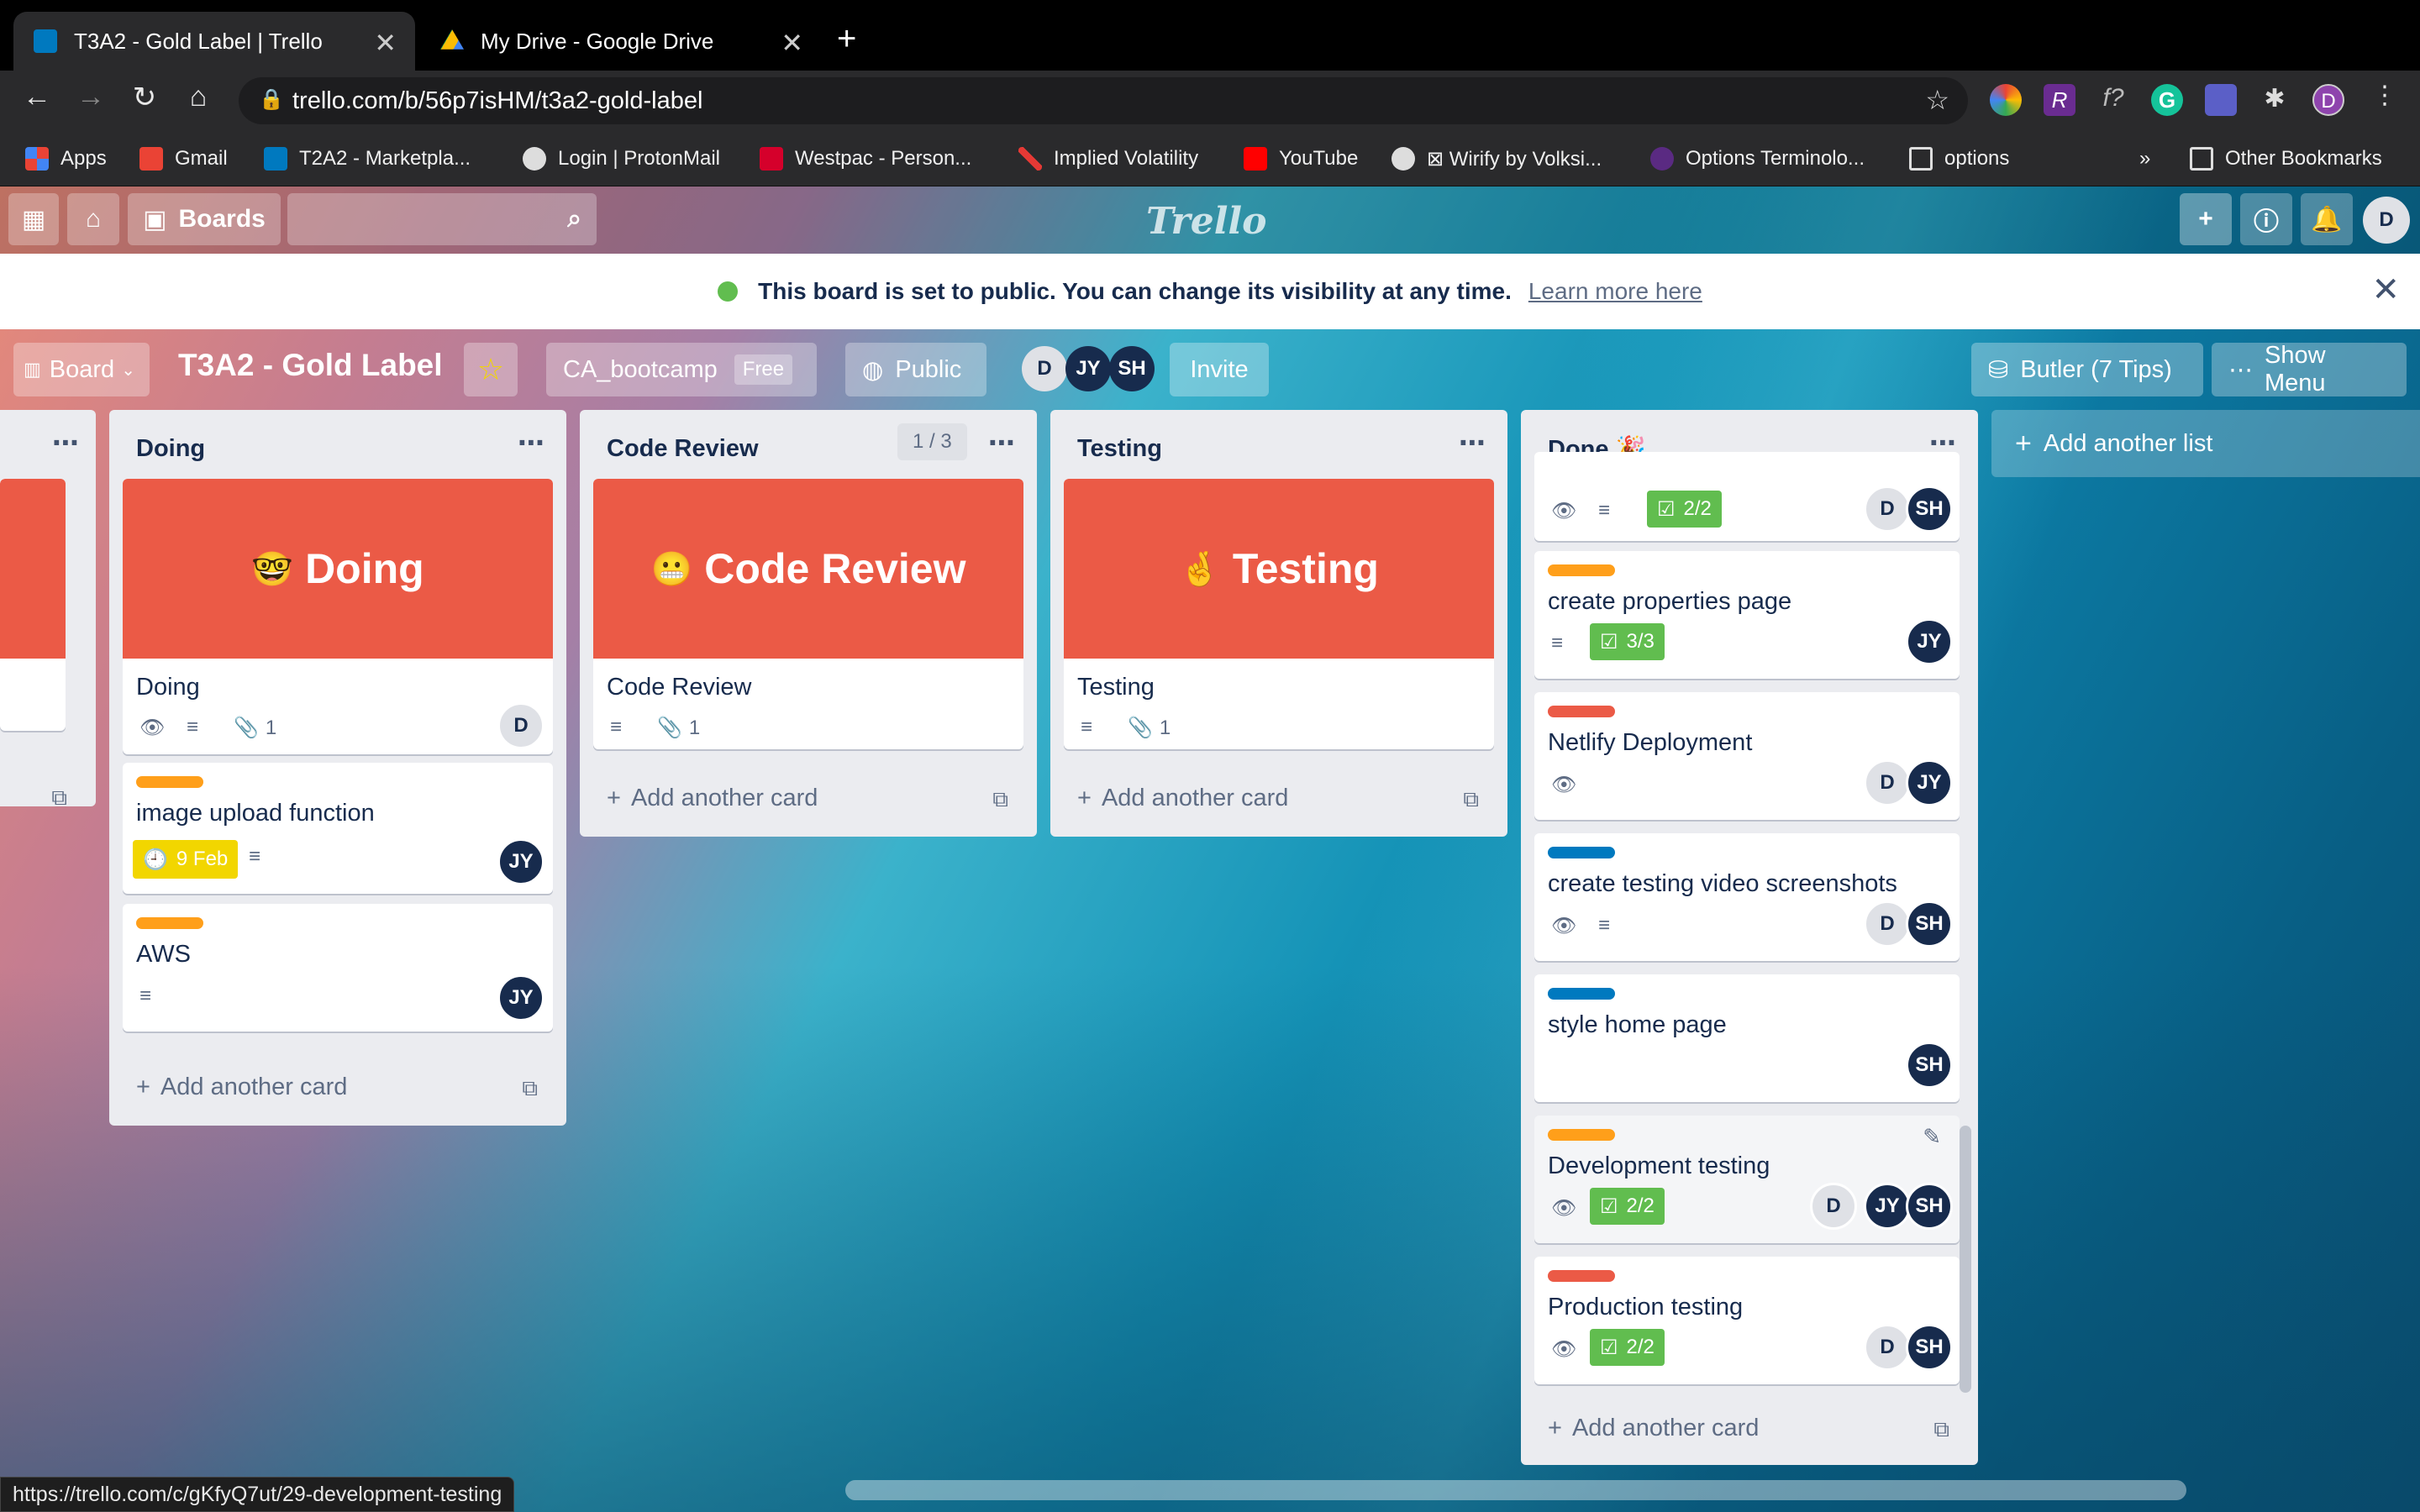  Describe the element at coordinates (2328, 100) in the screenshot. I see `profile-avatar: D` at that location.